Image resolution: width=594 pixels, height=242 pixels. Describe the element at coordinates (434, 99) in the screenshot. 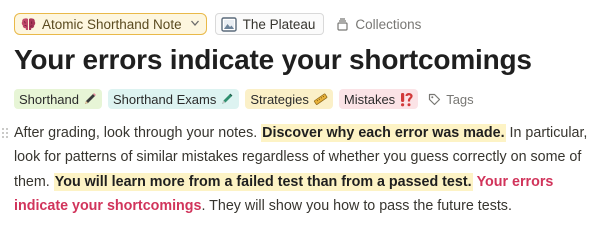

I see `tag-icon` at that location.